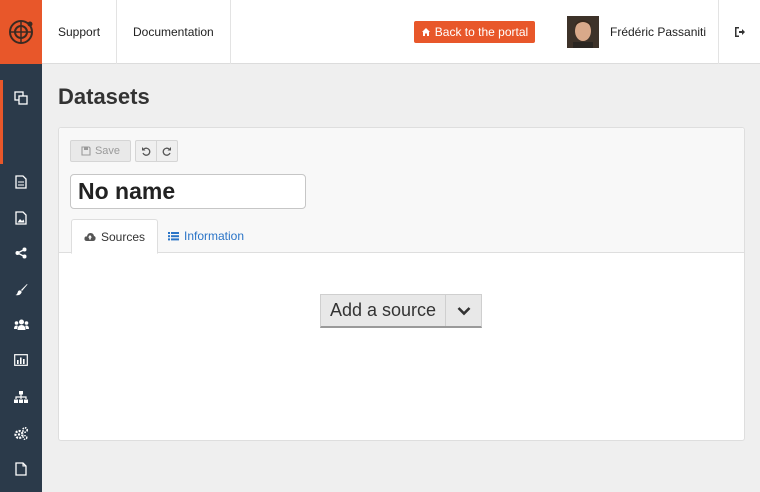 The width and height of the screenshot is (760, 492). I want to click on brush-icon, so click(21, 289).